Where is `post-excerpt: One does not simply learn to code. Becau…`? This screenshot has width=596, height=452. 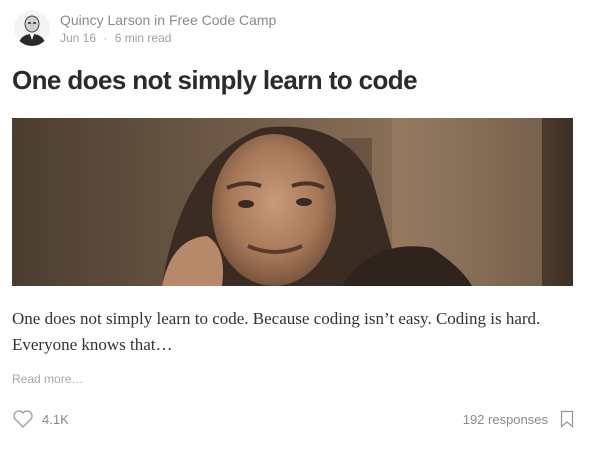 post-excerpt: One does not simply learn to code. Becau… is located at coordinates (292, 332).